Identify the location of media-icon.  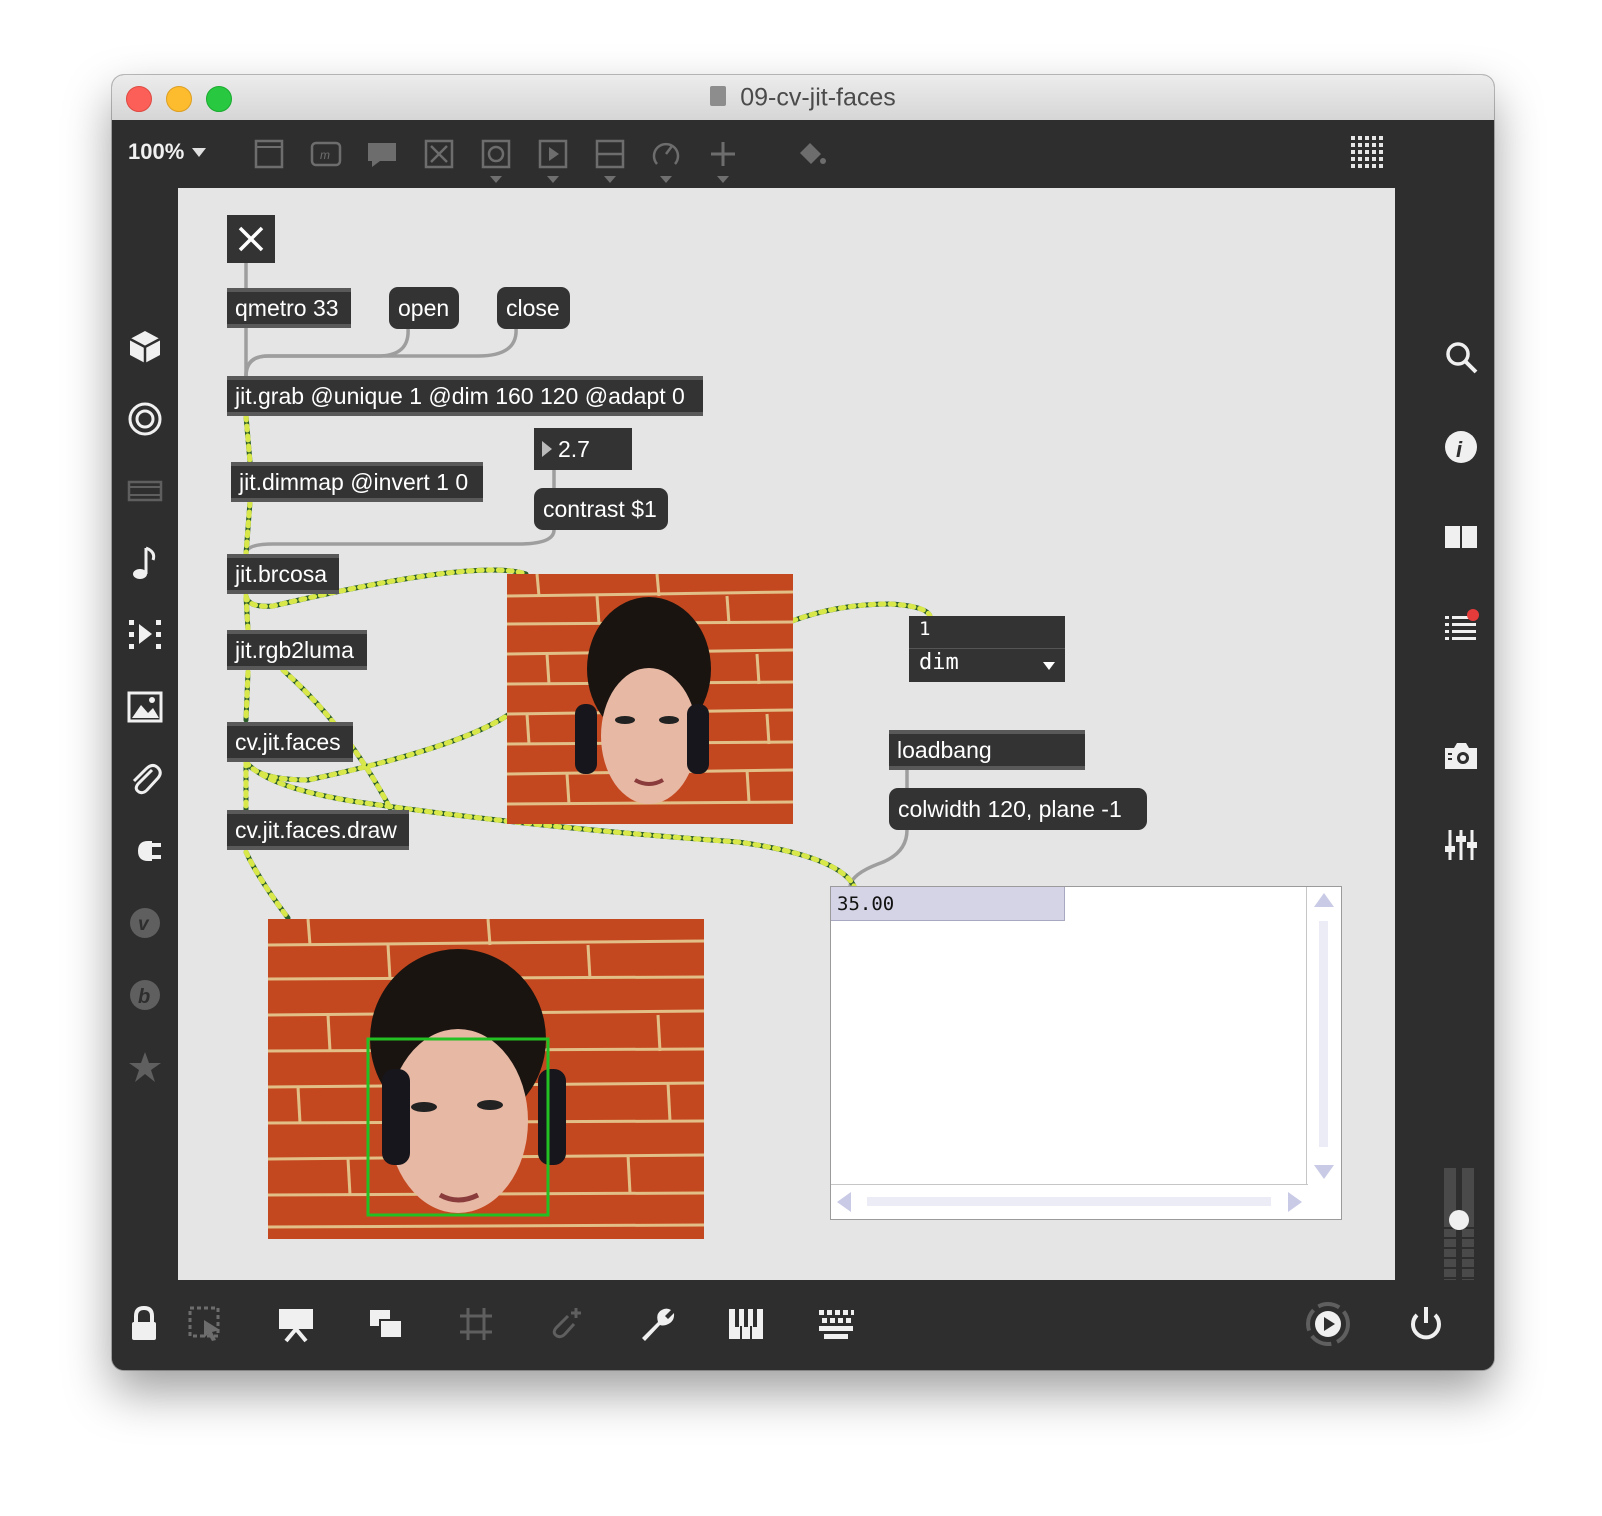
(145, 491).